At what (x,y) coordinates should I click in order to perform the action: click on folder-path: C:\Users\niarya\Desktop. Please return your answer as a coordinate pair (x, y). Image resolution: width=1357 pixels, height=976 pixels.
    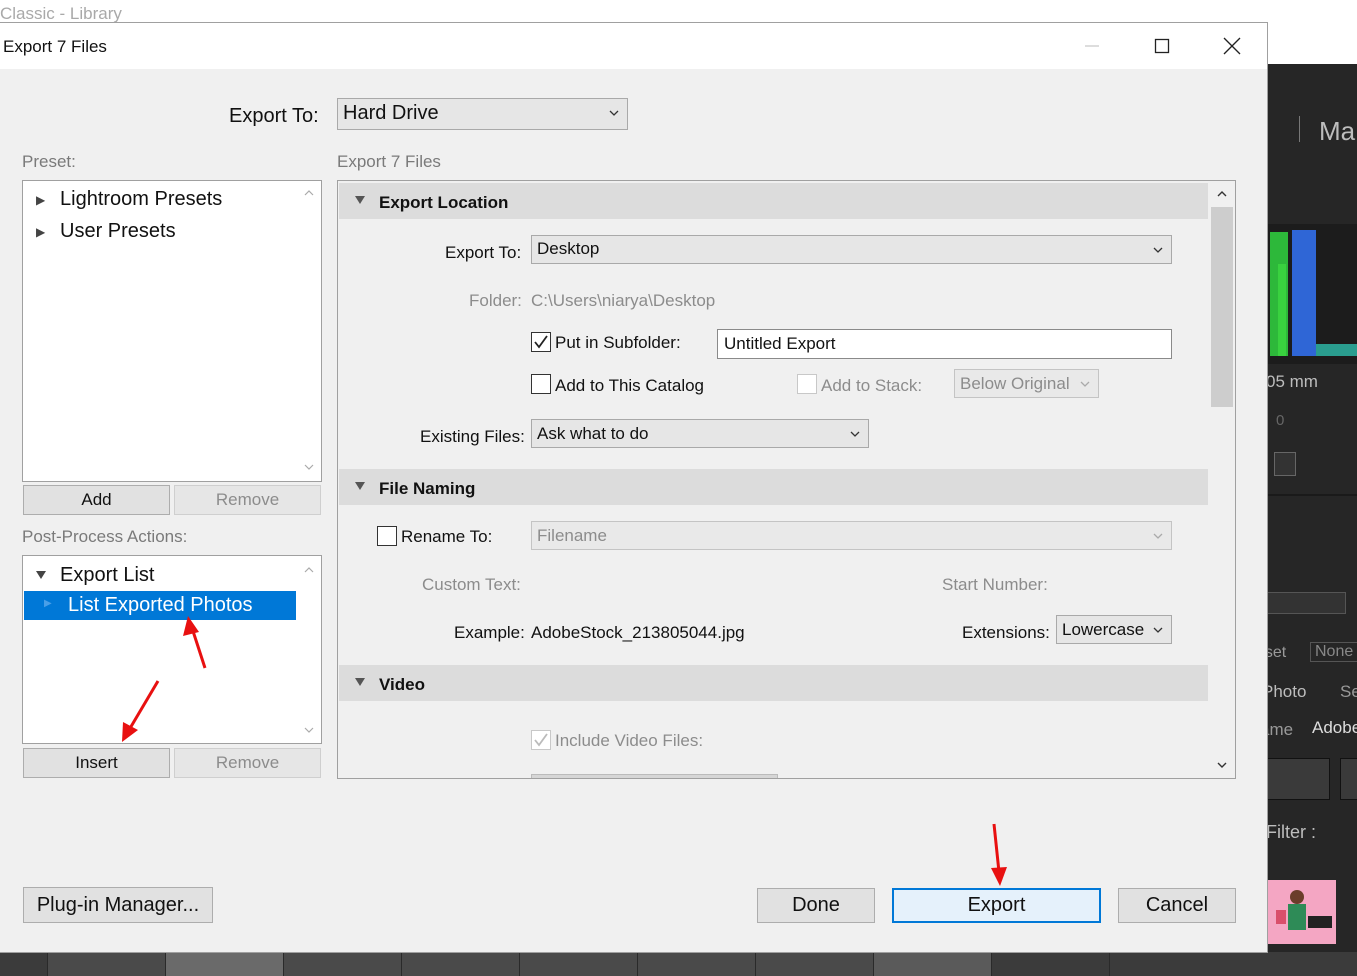
    Looking at the image, I should click on (623, 300).